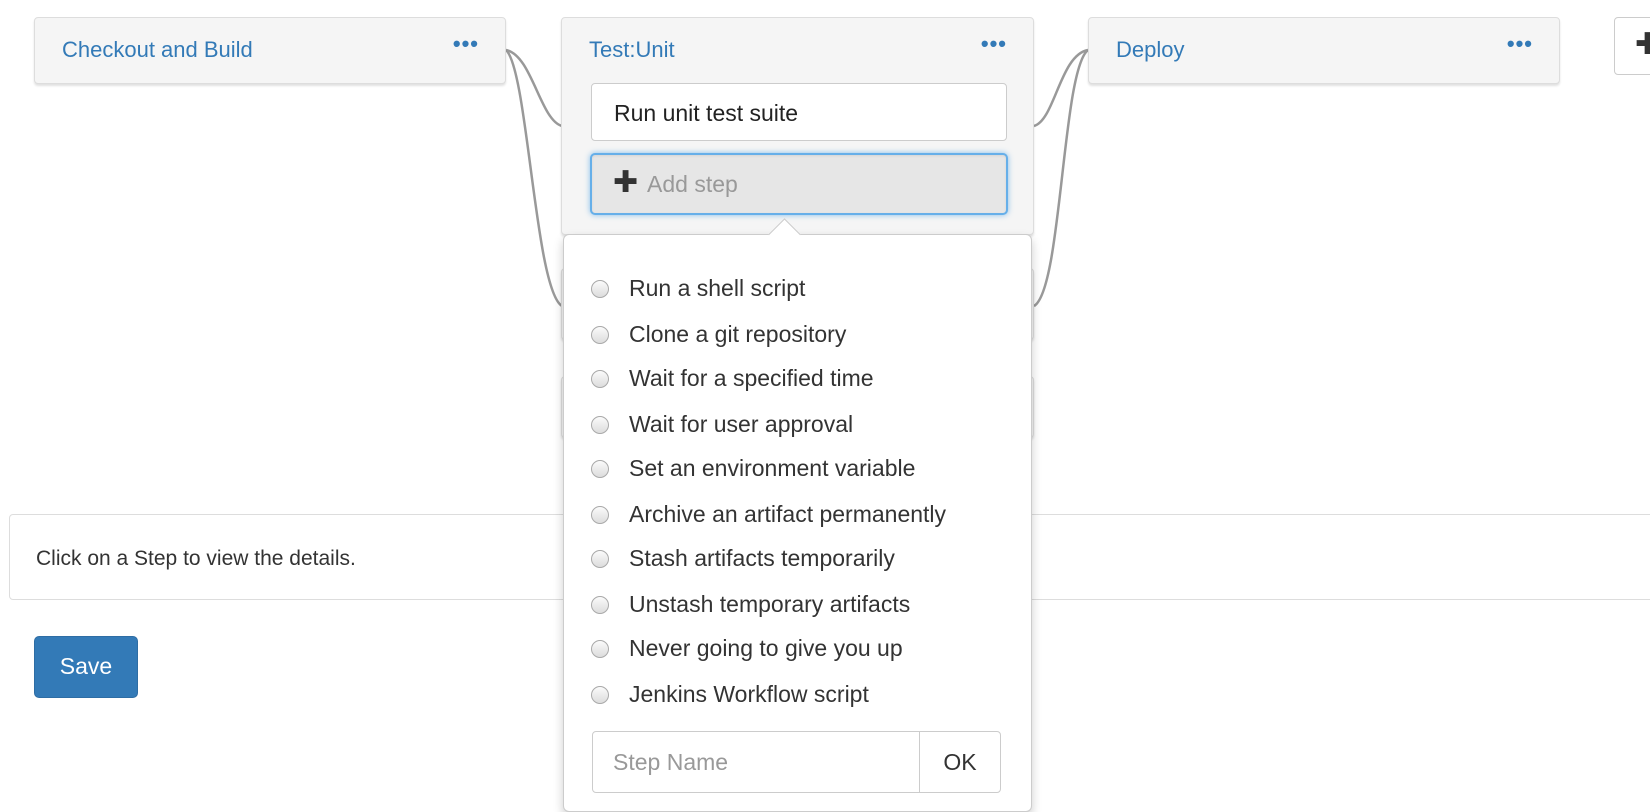  I want to click on add-step-label: Add step, so click(692, 184).